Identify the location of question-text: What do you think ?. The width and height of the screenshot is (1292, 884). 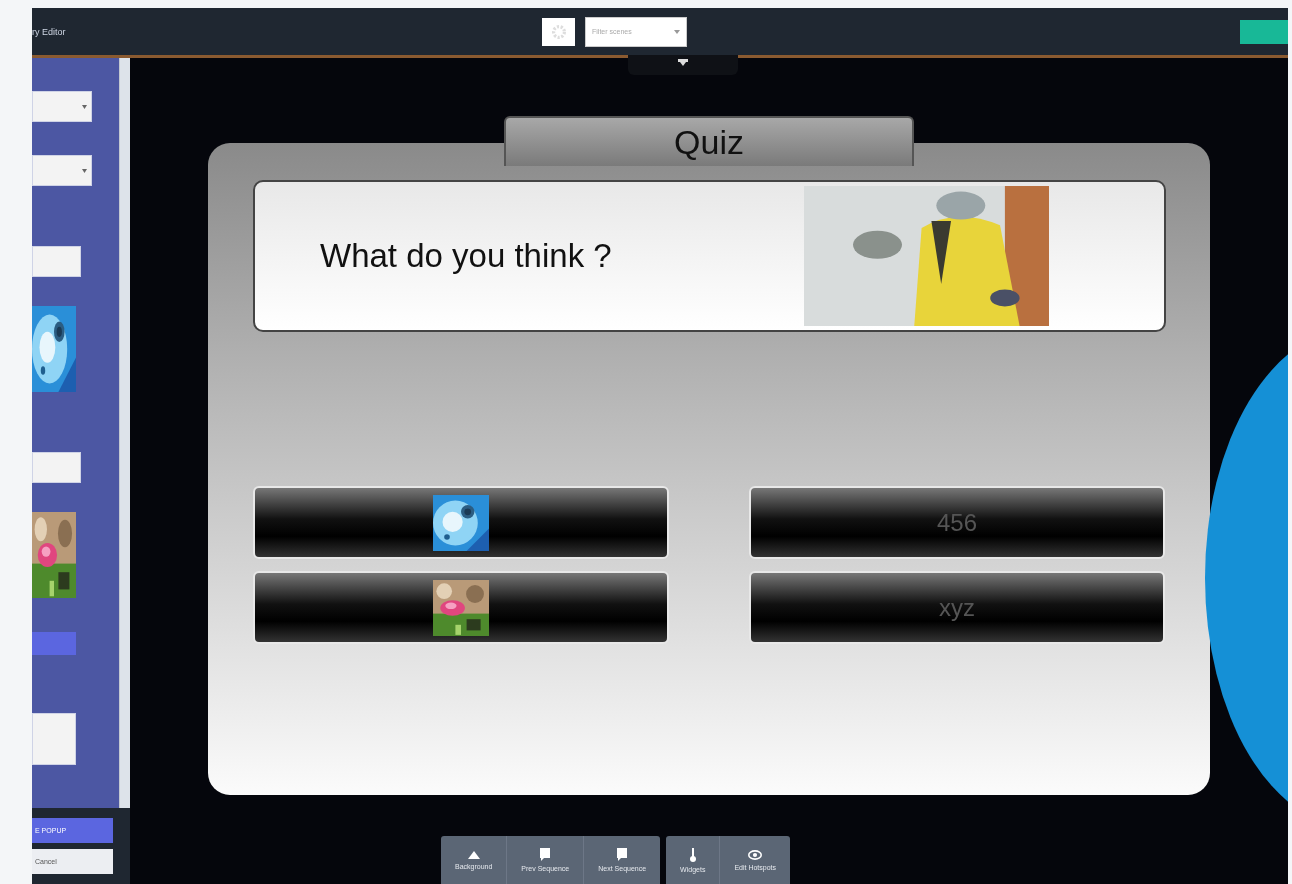
(466, 256).